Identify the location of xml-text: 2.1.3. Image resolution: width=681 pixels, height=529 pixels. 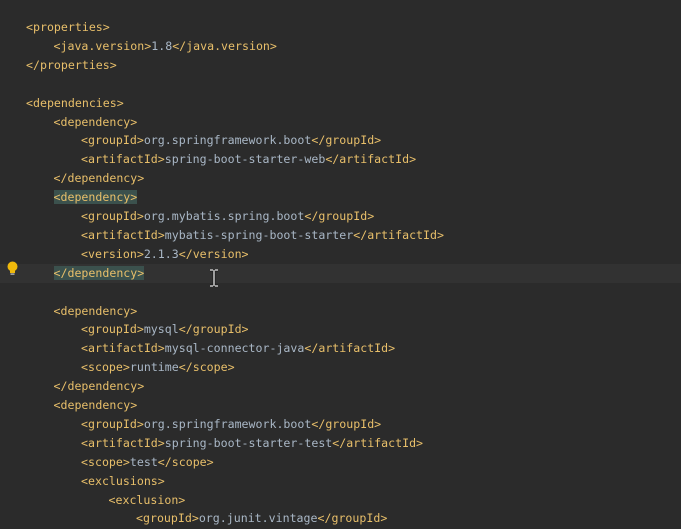
(161, 253).